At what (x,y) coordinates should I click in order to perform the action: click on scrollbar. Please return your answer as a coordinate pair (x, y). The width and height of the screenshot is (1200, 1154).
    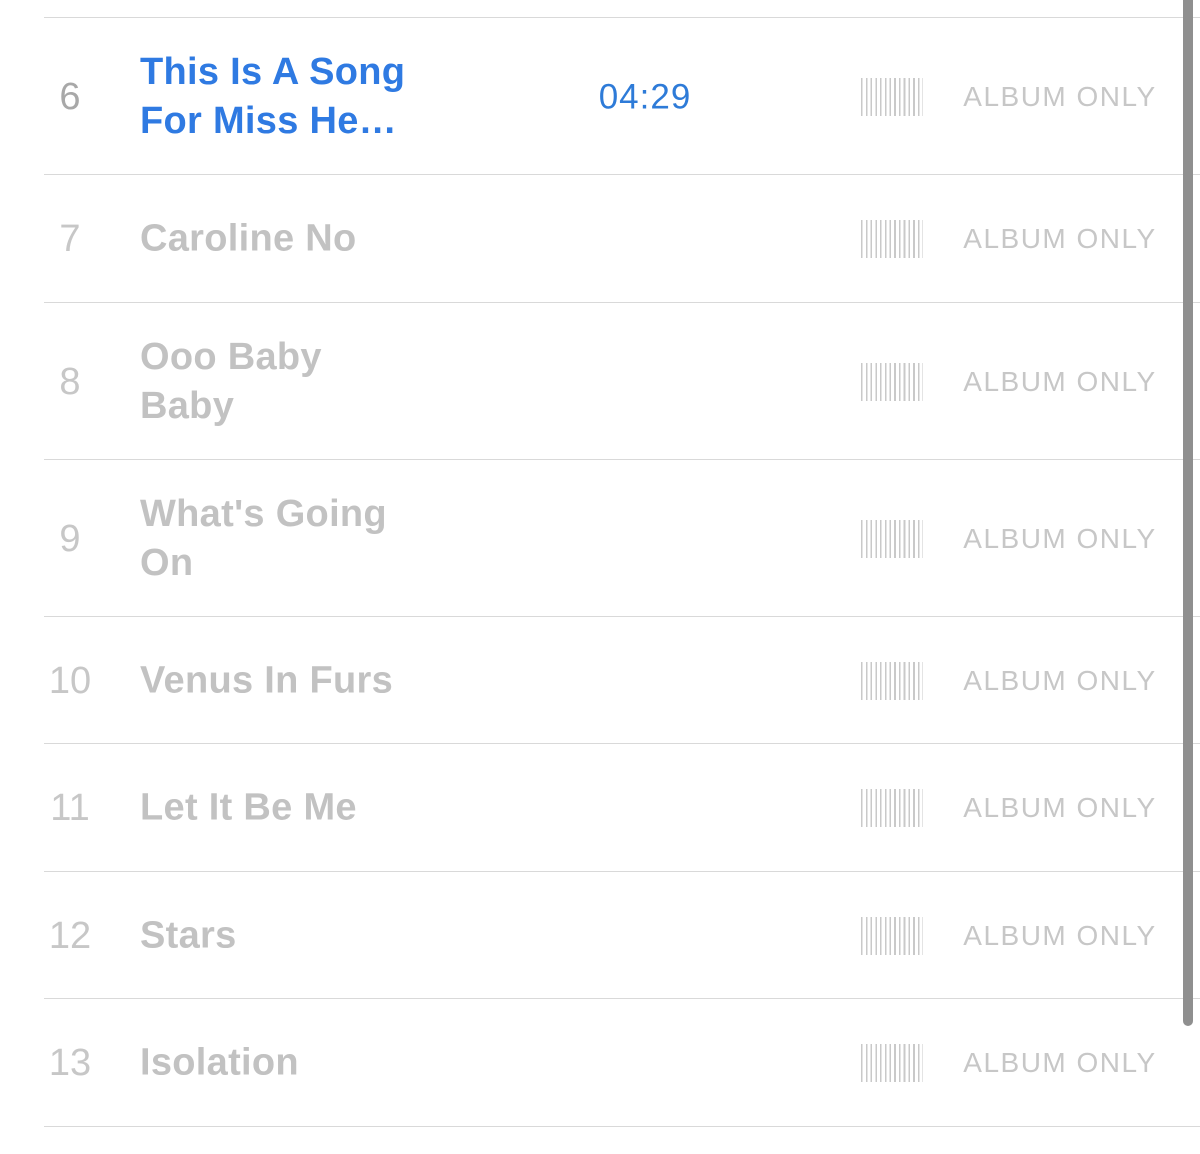
    Looking at the image, I should click on (1188, 513).